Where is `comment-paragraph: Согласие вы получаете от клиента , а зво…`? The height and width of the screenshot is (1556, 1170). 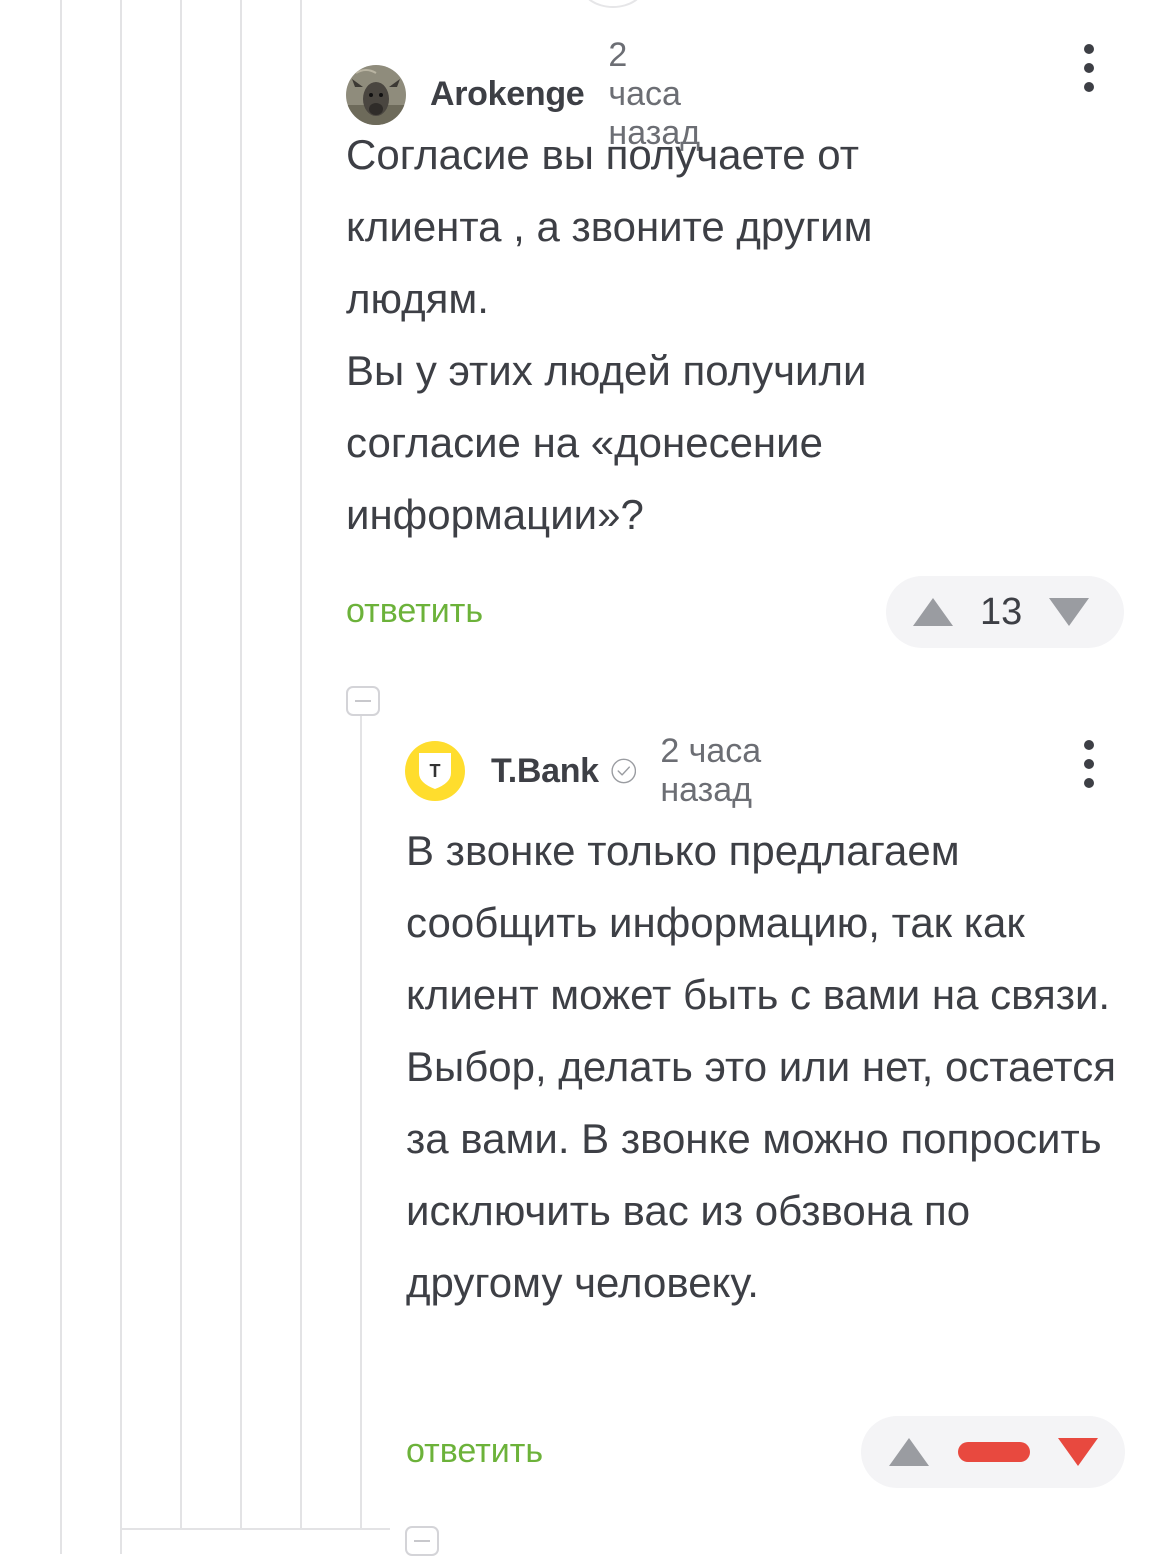
comment-paragraph: Согласие вы получаете от клиента , а зво… is located at coordinates (609, 226).